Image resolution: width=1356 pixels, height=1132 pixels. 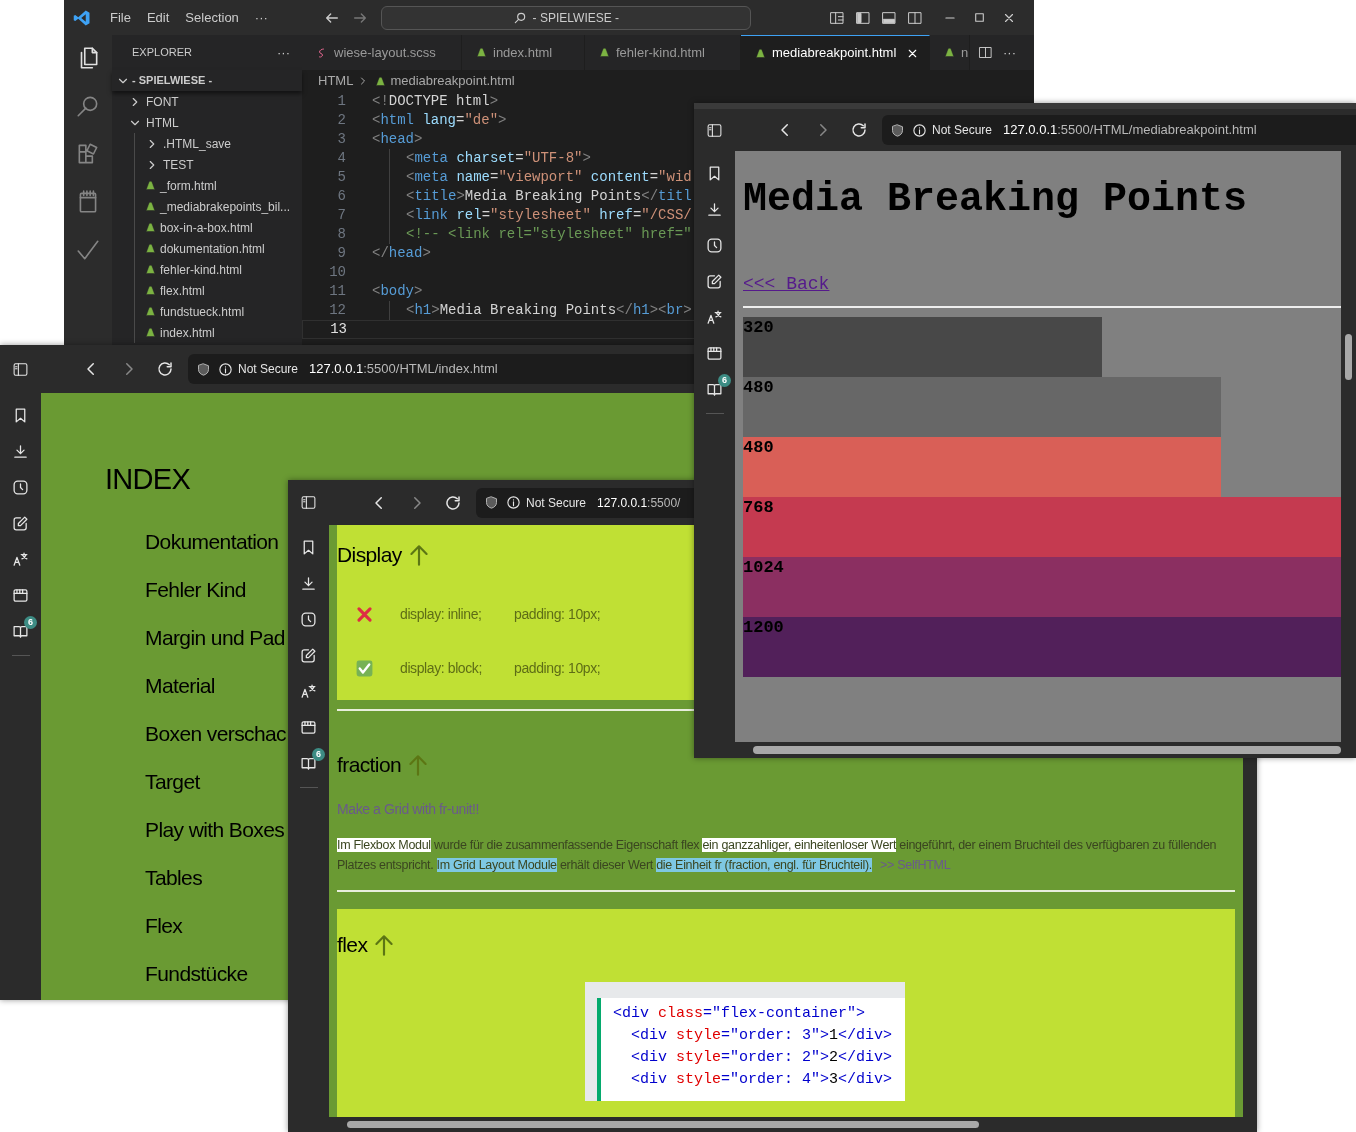 What do you see at coordinates (576, 18) in the screenshot?
I see `command-center-label: - SPIELWIESE -` at bounding box center [576, 18].